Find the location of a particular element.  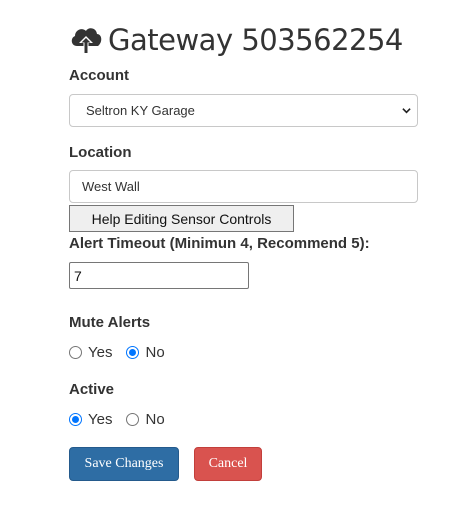

help-editing-button: Help Editing Sensor Controls is located at coordinates (181, 218).